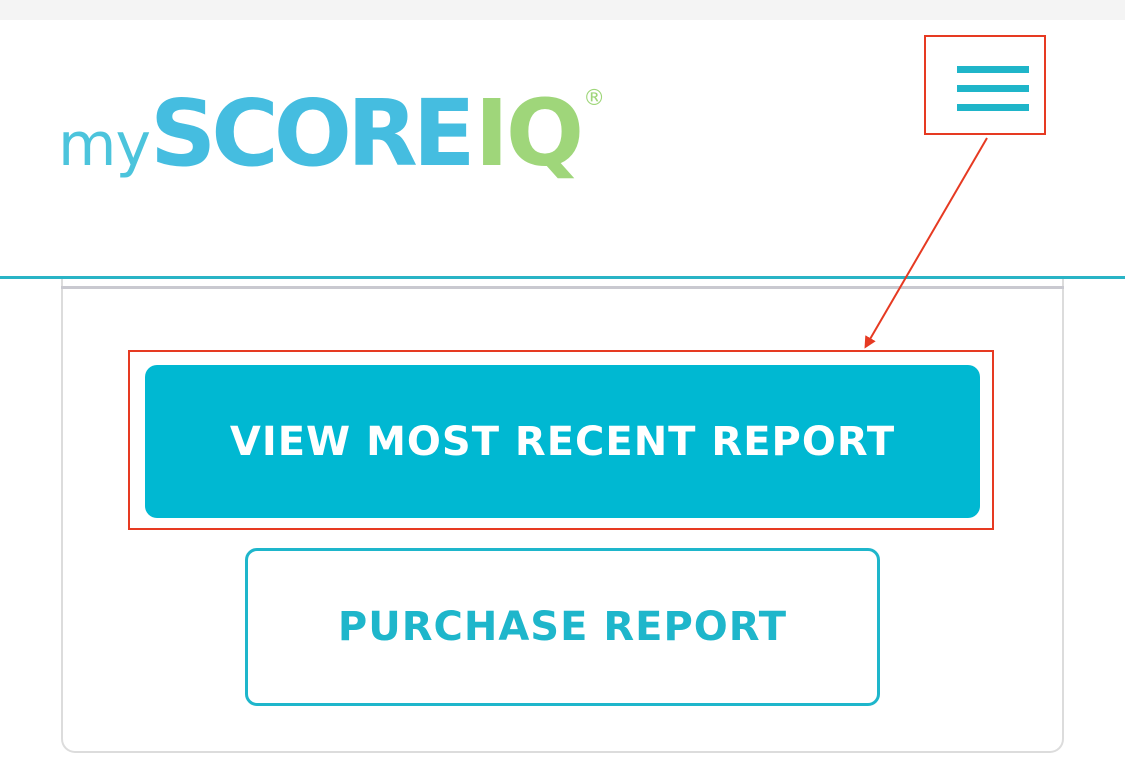 This screenshot has width=1125, height=783. Describe the element at coordinates (993, 69) in the screenshot. I see `menu-bar-top` at that location.